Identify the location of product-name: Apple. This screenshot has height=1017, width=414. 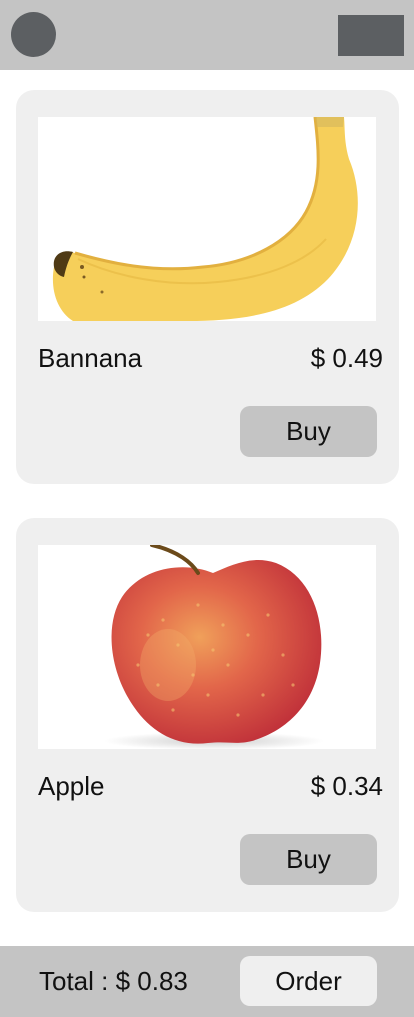
(71, 786).